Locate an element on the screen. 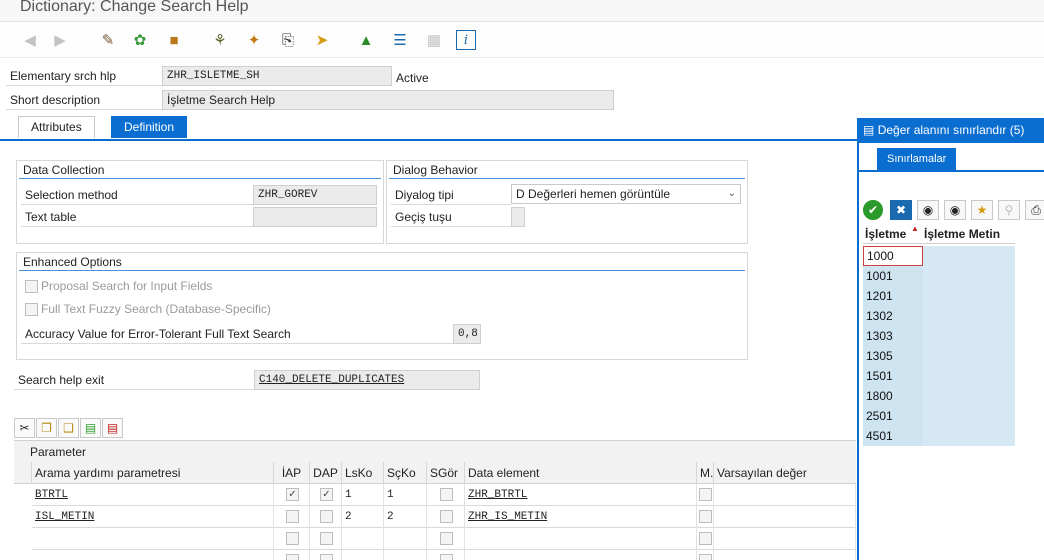 The height and width of the screenshot is (560, 1044). info-icon: i is located at coordinates (466, 40).